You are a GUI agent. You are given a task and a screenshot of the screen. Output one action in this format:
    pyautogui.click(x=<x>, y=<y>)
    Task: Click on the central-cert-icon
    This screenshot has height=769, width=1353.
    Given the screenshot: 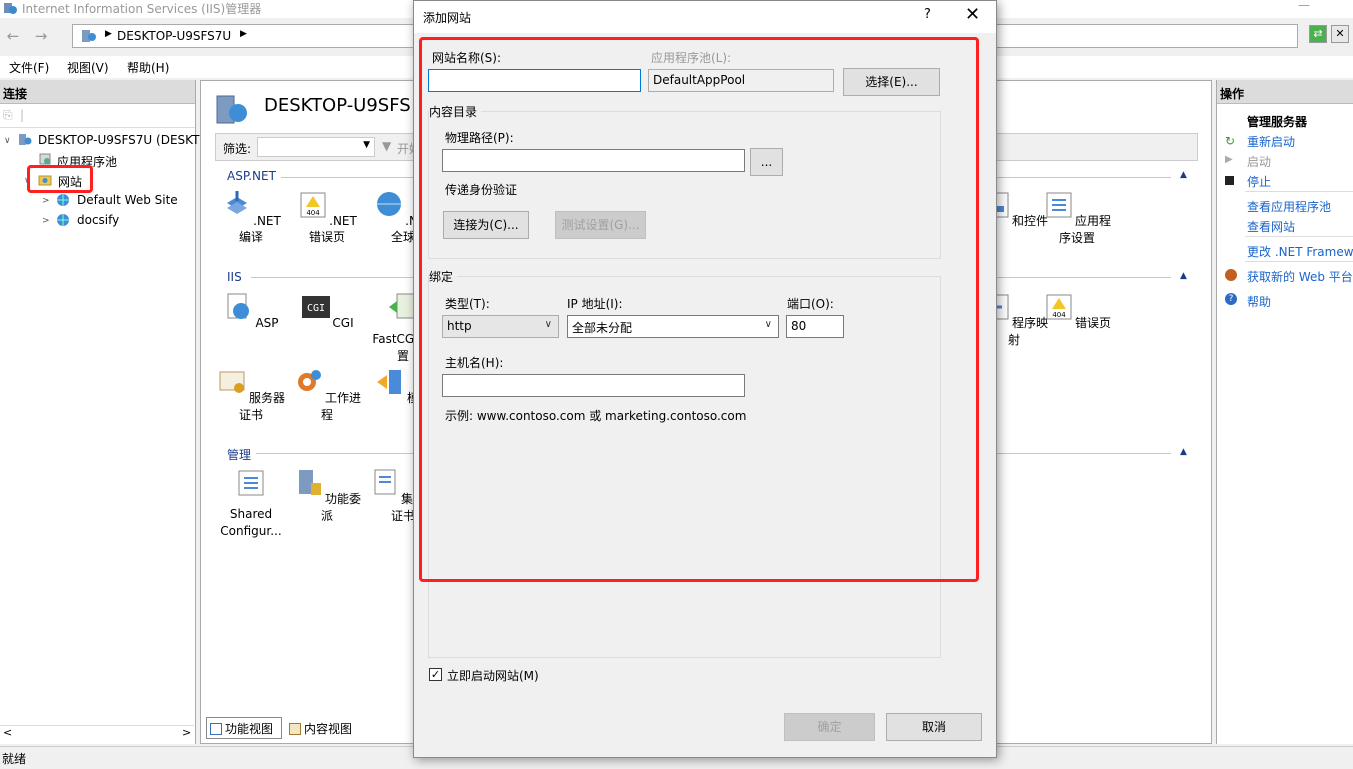 What is the action you would take?
    pyautogui.click(x=385, y=482)
    